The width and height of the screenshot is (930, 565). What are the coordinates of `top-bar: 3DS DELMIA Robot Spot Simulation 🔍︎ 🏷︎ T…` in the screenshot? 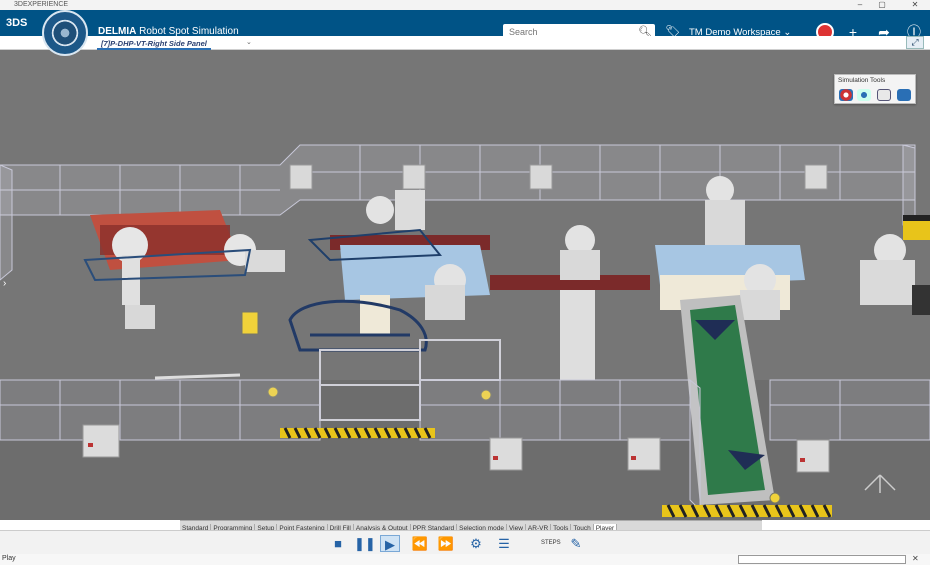 It's located at (465, 25).